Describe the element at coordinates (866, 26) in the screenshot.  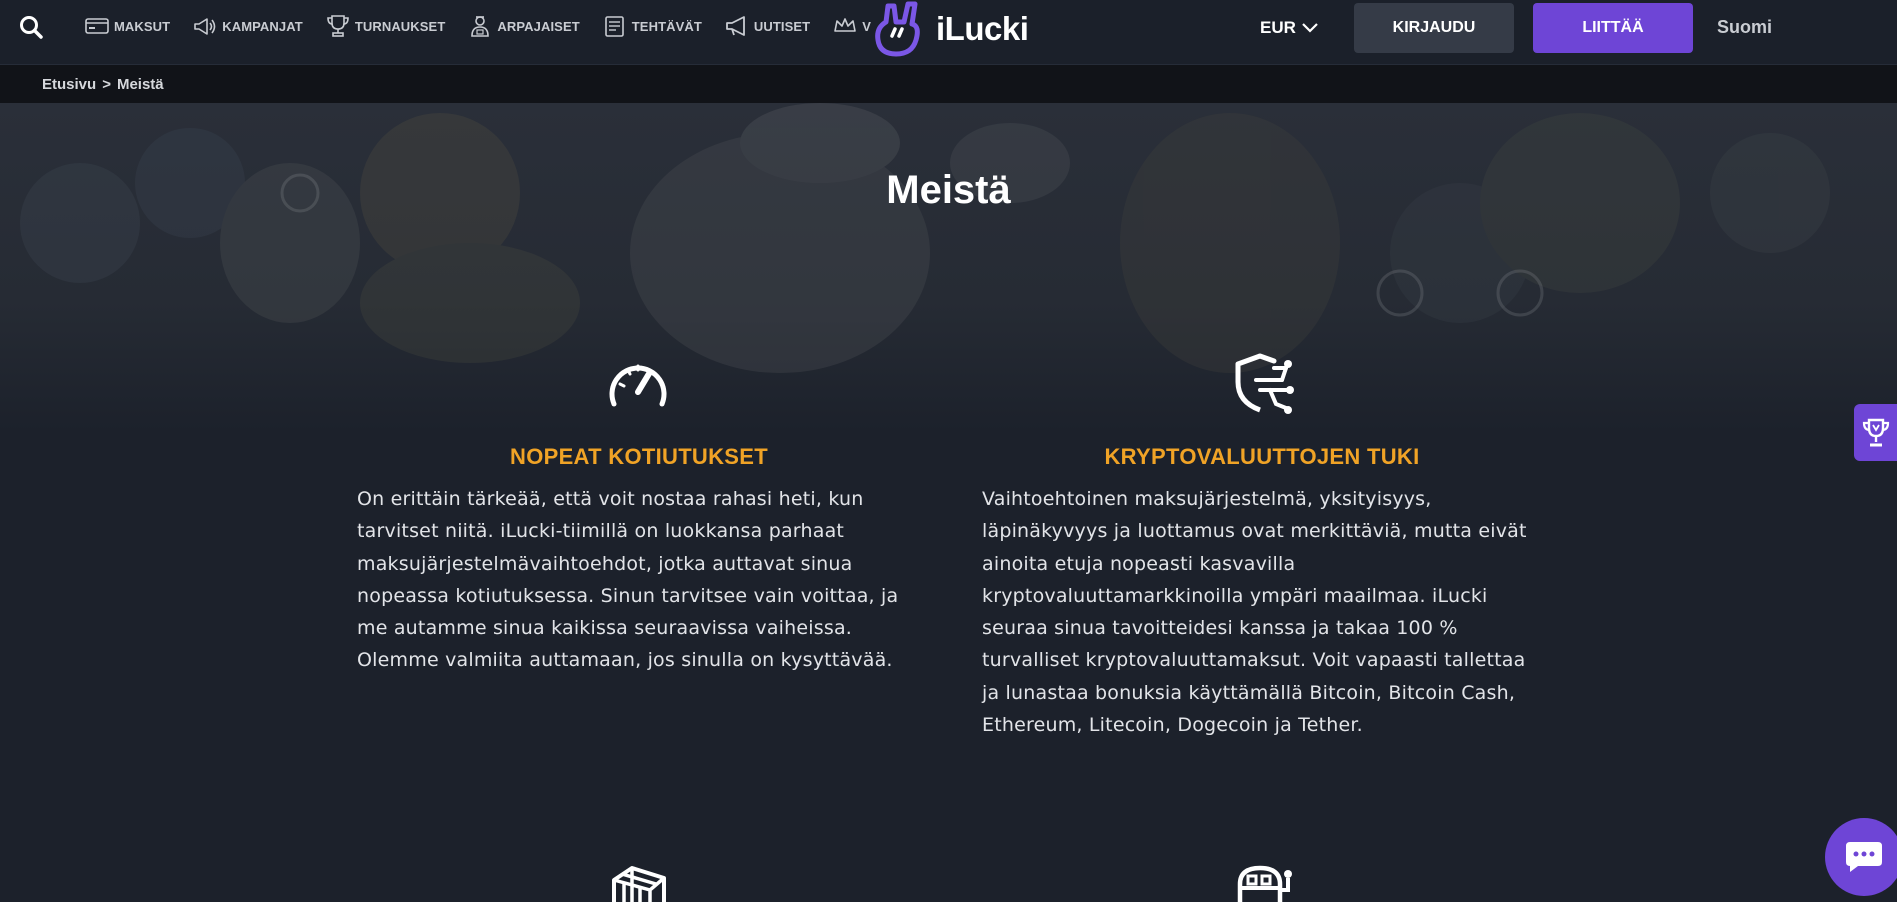
I see `nav-label: V` at that location.